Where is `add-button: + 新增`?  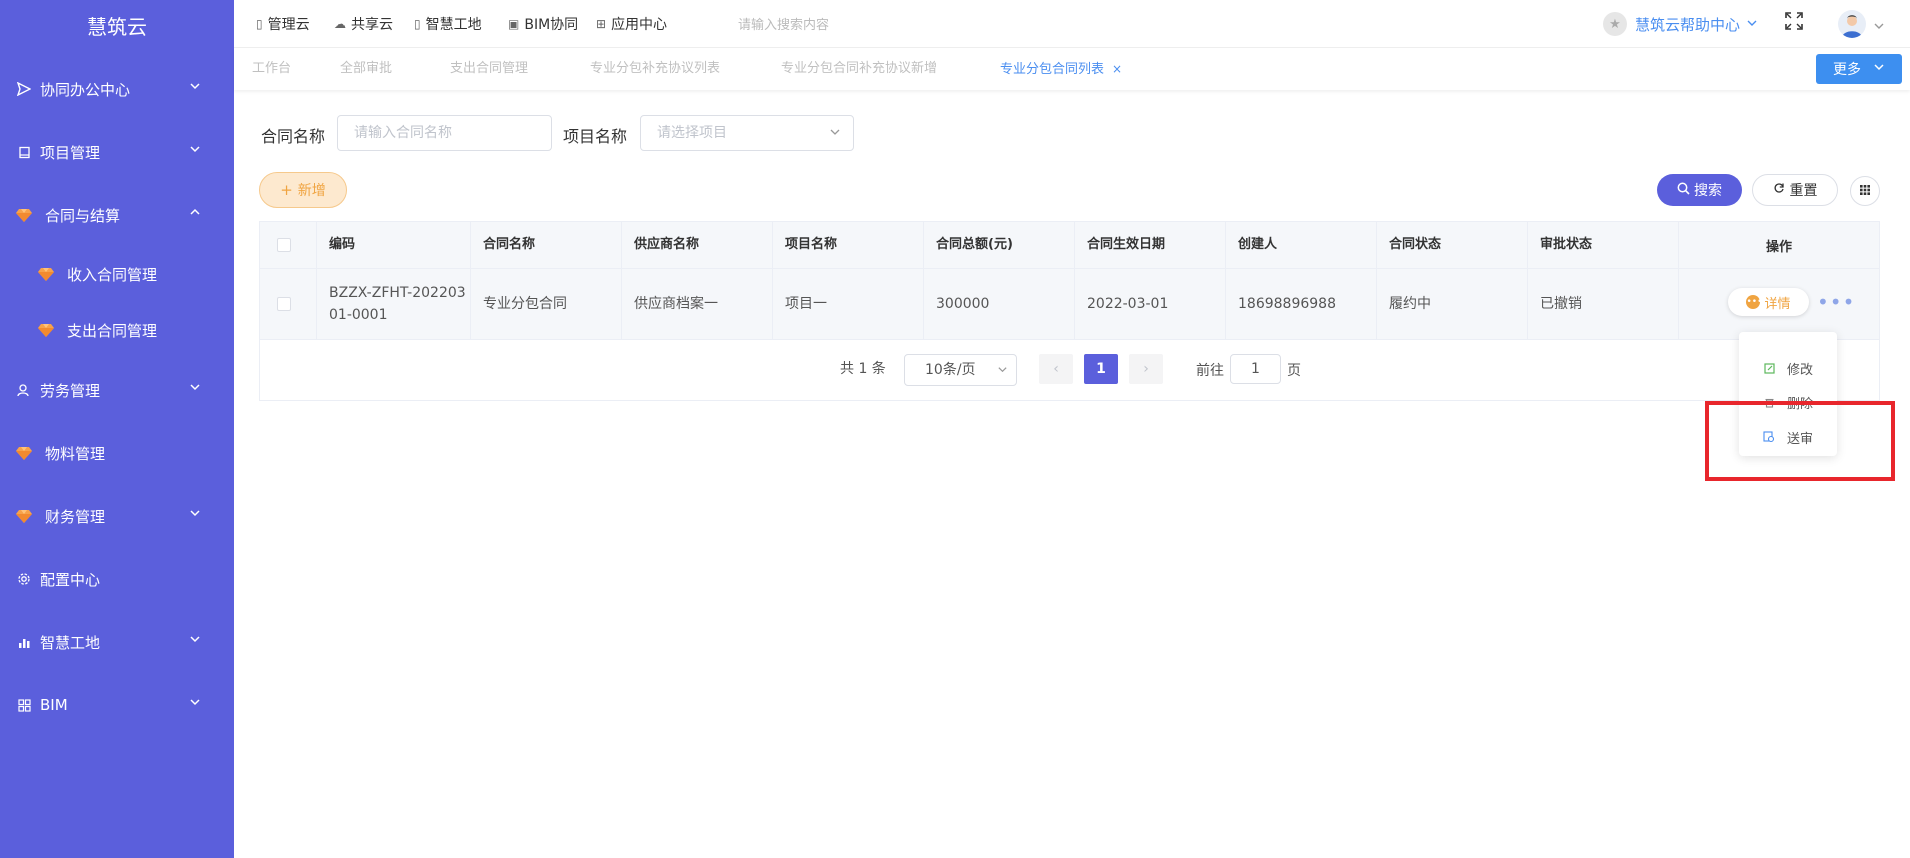 add-button: + 新增 is located at coordinates (303, 190).